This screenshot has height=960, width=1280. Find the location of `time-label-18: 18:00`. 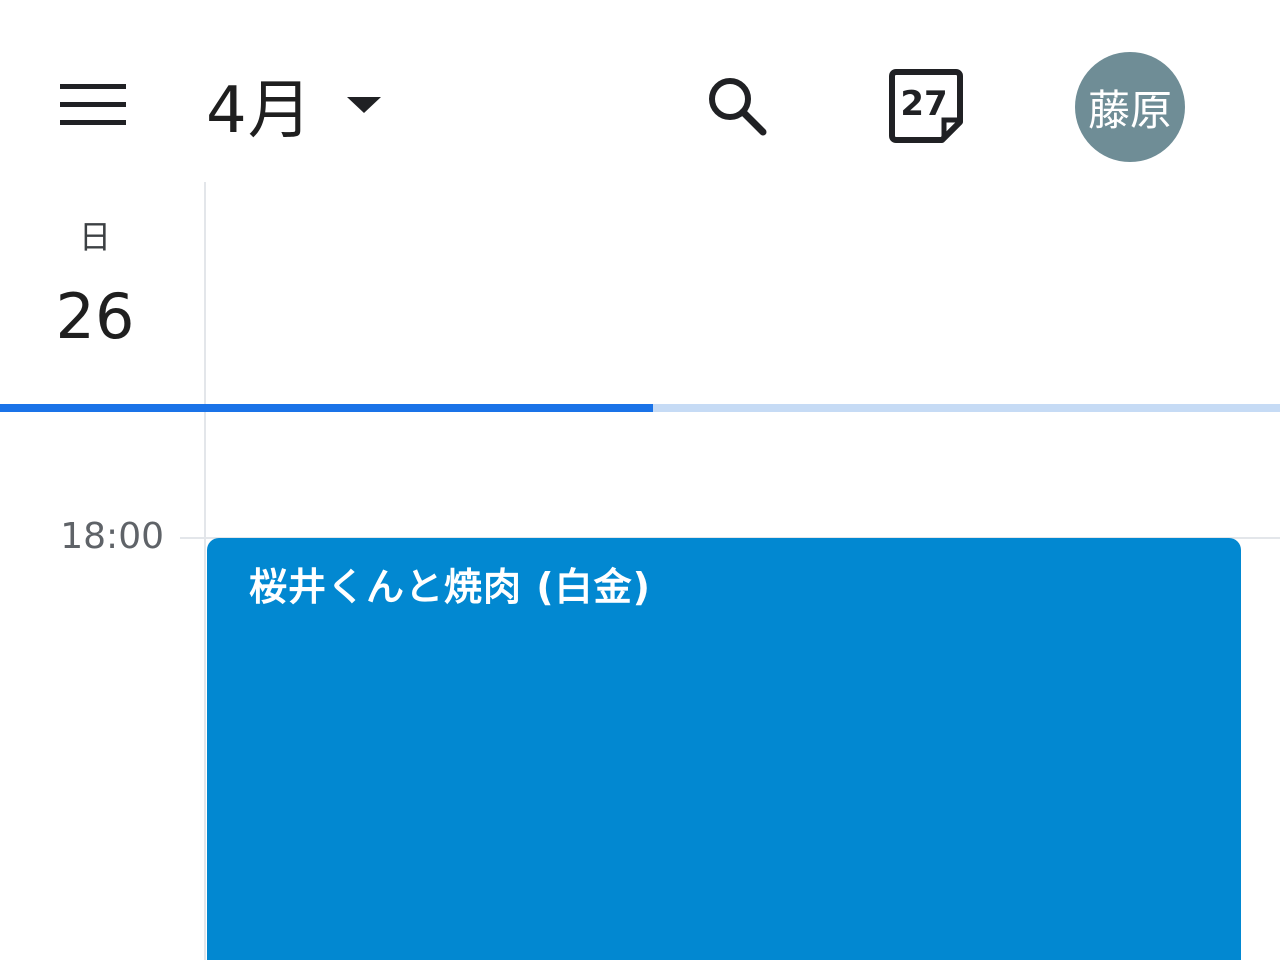

time-label-18: 18:00 is located at coordinates (112, 536).